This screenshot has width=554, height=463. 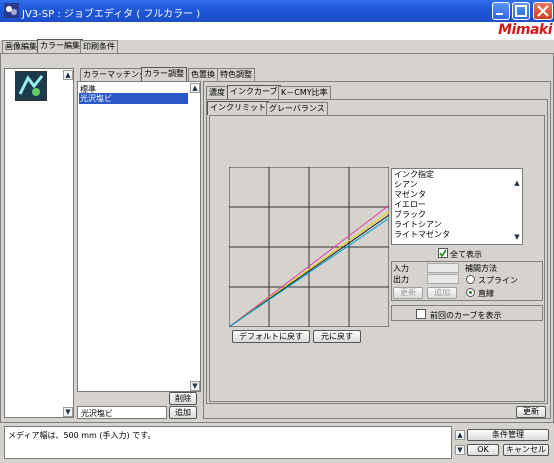 I want to click on tab-color-adjust: カラー調整, so click(x=164, y=74).